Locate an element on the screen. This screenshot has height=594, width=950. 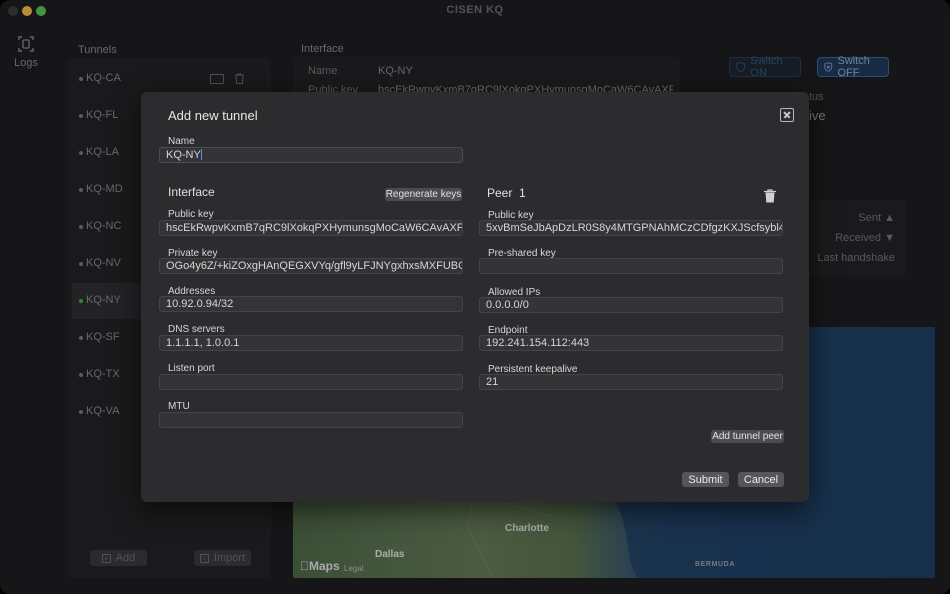
listen-port-input is located at coordinates (311, 382).